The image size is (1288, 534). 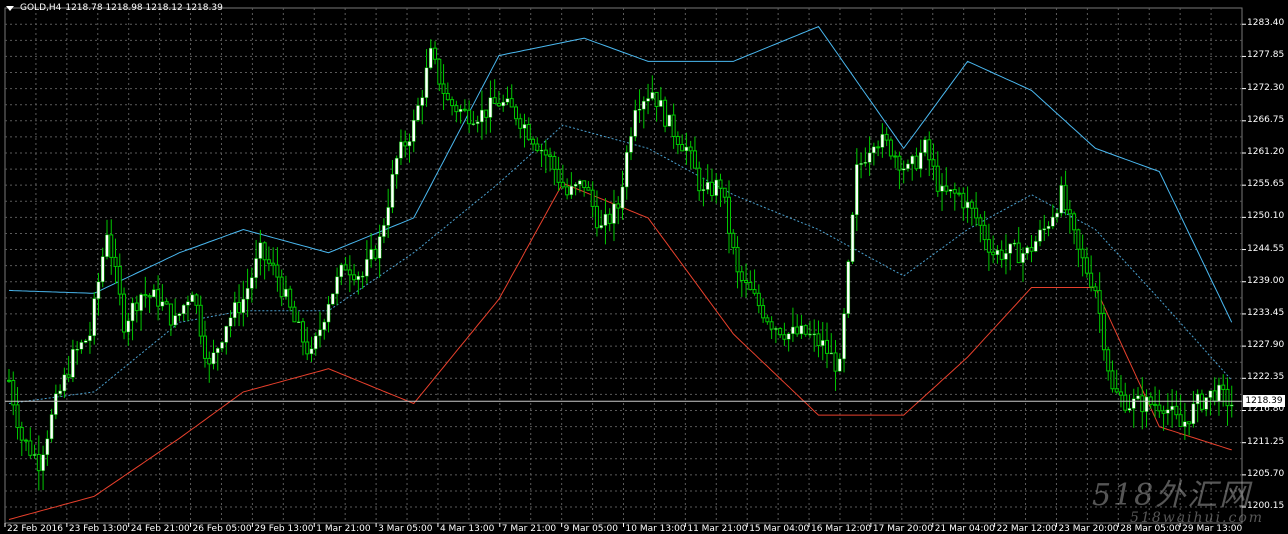 I want to click on symbol-label: GOLD,H4, so click(x=41, y=8).